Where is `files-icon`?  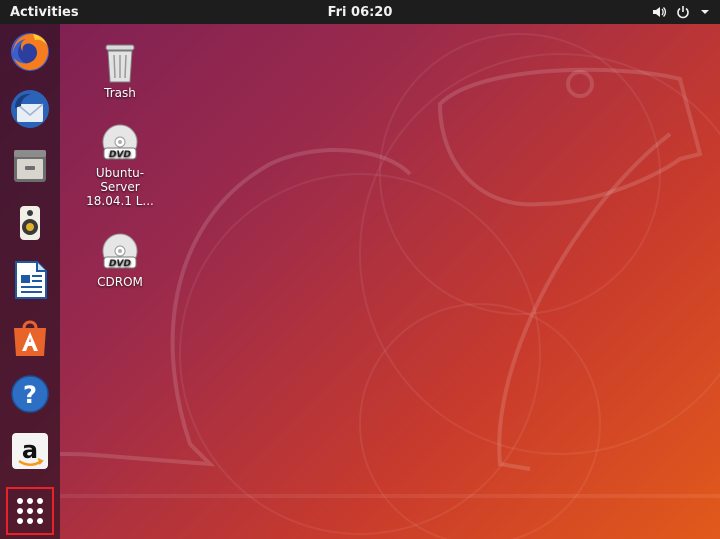
files-icon is located at coordinates (30, 166).